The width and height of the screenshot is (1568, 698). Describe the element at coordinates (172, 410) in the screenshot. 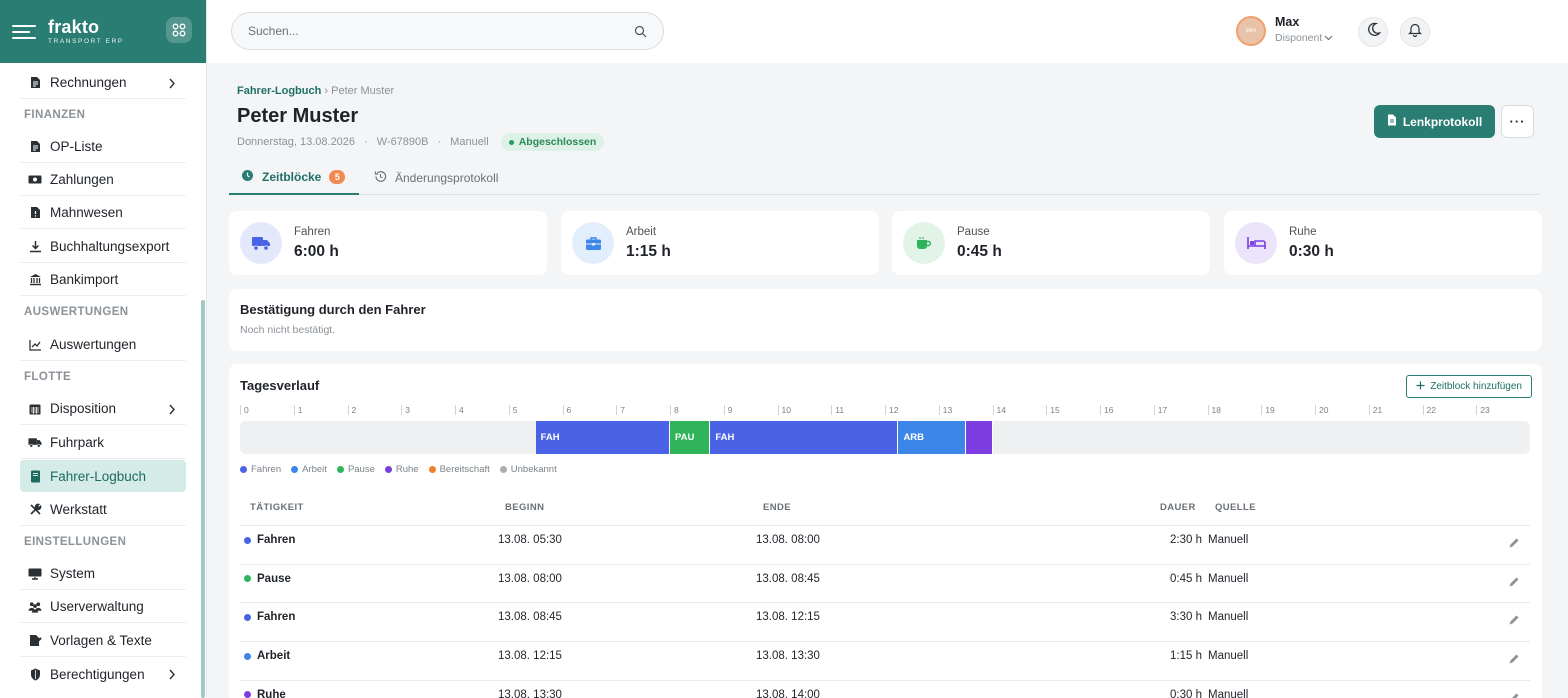

I see `chevron-right-icon` at that location.